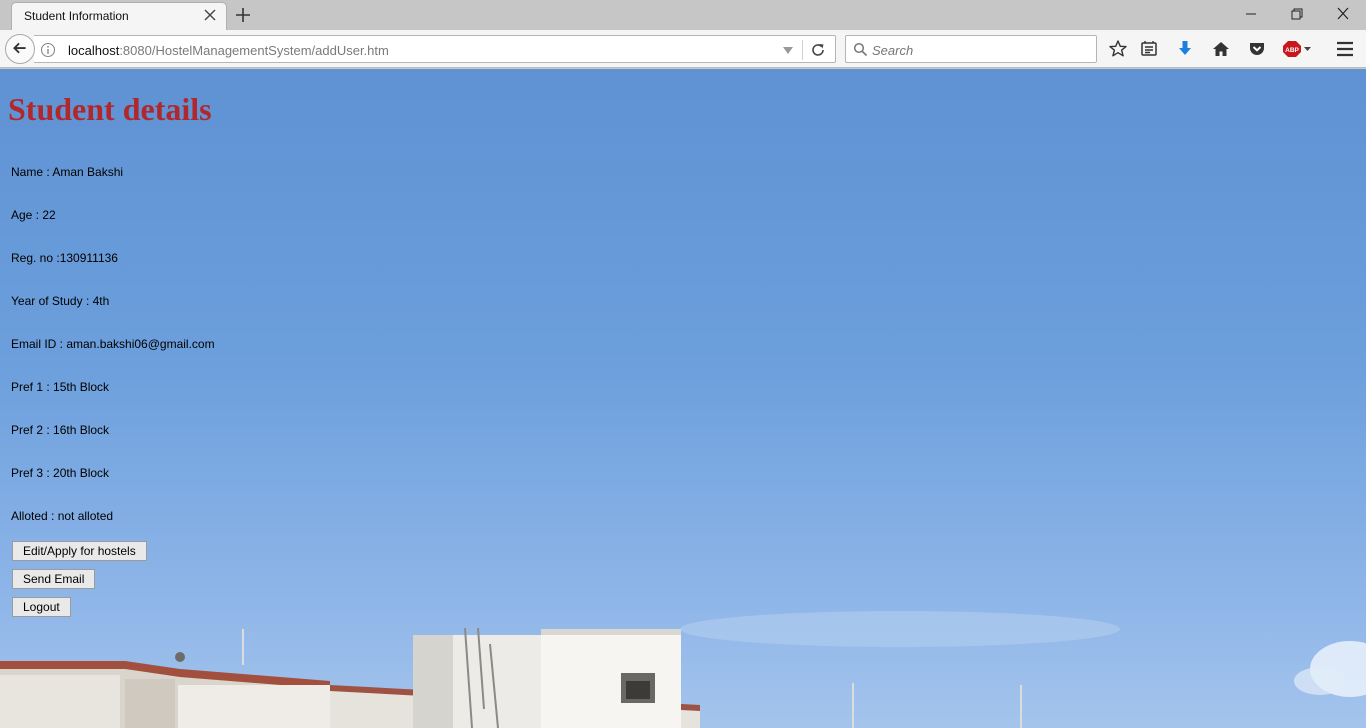  What do you see at coordinates (60, 301) in the screenshot?
I see `field-year-of-study: Year of Study : 4th` at bounding box center [60, 301].